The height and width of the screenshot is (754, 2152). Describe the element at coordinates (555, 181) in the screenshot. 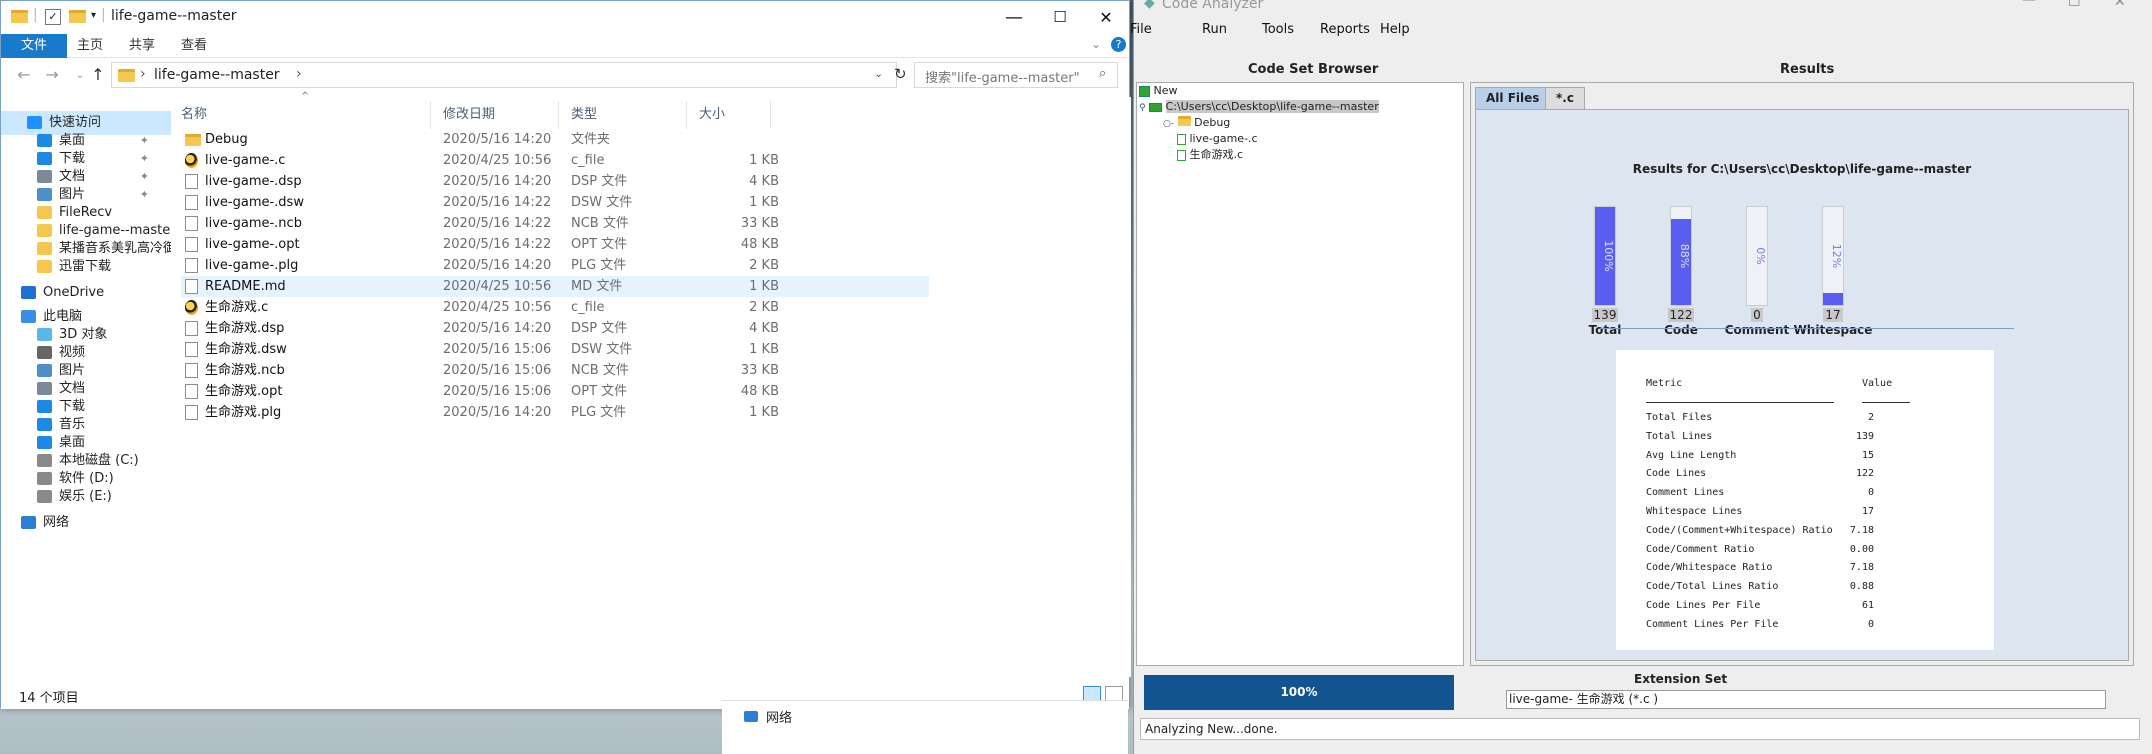

I see `file-row: live-game-.dsp 2020/5/16 14:20 DSP 文件 4 KB` at that location.